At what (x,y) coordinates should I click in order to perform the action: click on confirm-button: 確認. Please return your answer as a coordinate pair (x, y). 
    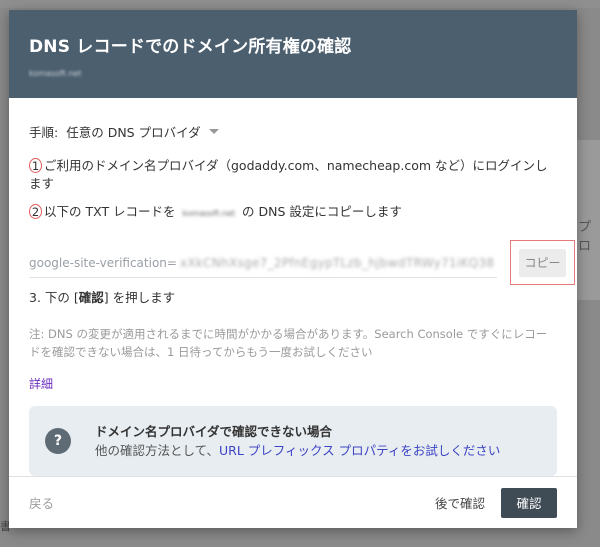
    Looking at the image, I should click on (529, 502).